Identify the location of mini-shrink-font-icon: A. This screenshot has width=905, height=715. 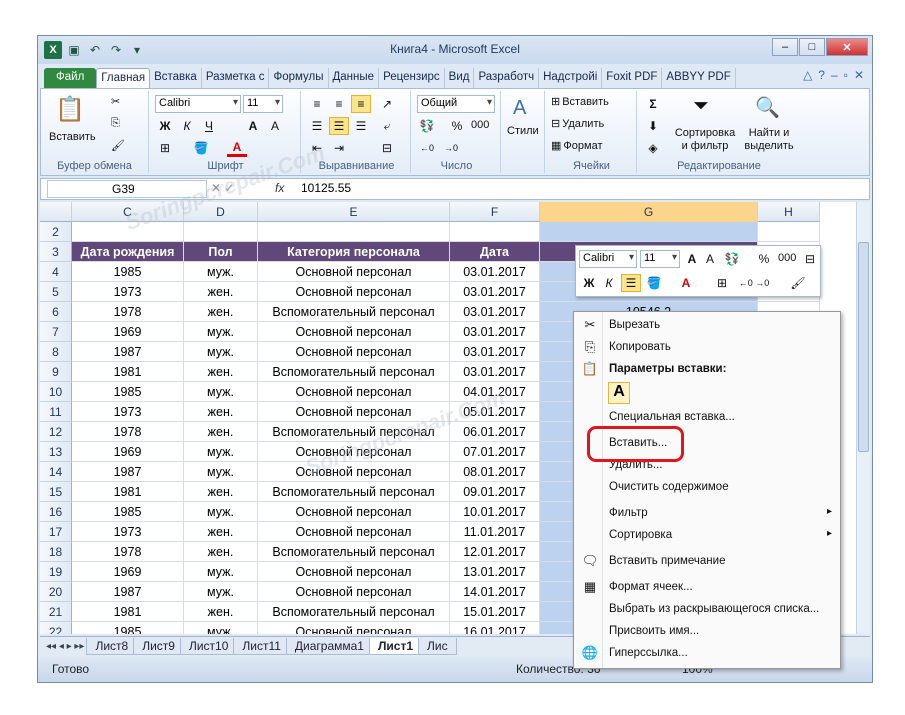
(710, 259).